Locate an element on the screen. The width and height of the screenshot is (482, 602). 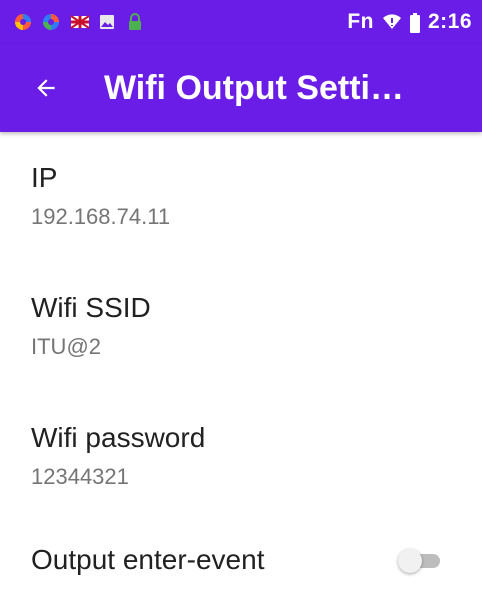
setting-ip-title: IP is located at coordinates (44, 177).